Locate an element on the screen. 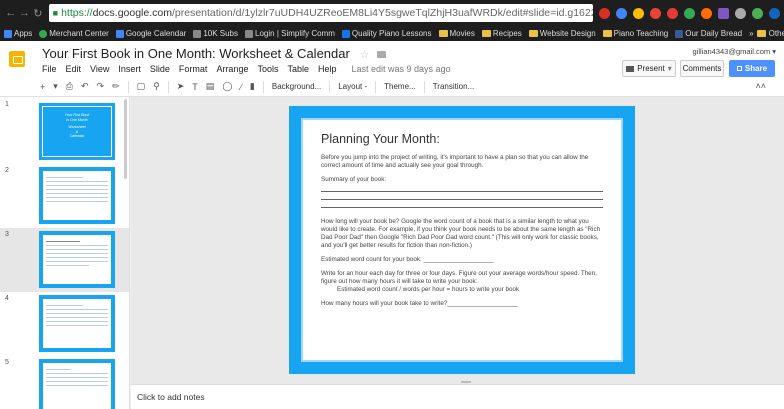 The image size is (784, 409). comment-icon: ▮ is located at coordinates (252, 86).